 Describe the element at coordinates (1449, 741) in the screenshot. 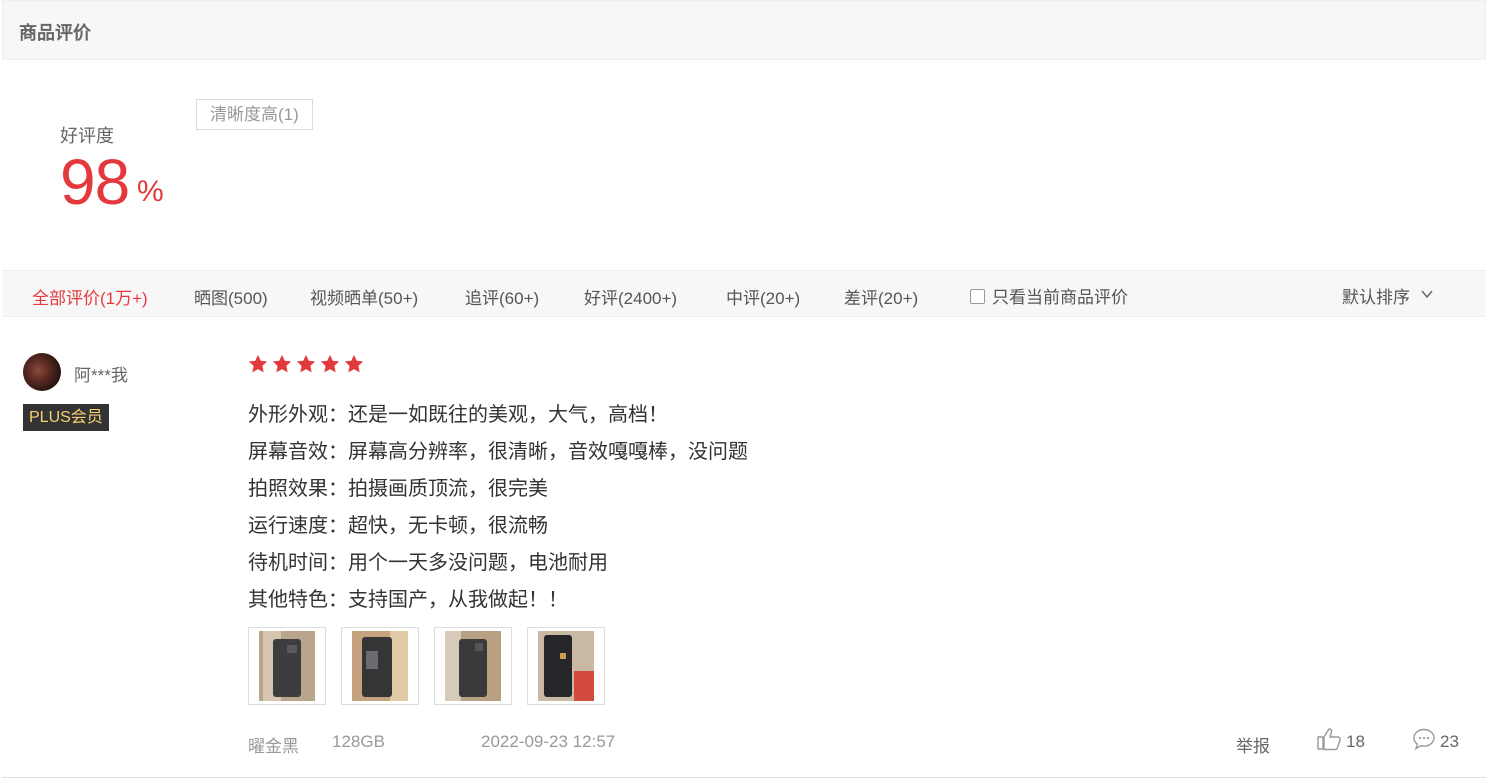

I see `comment-count: 23` at that location.